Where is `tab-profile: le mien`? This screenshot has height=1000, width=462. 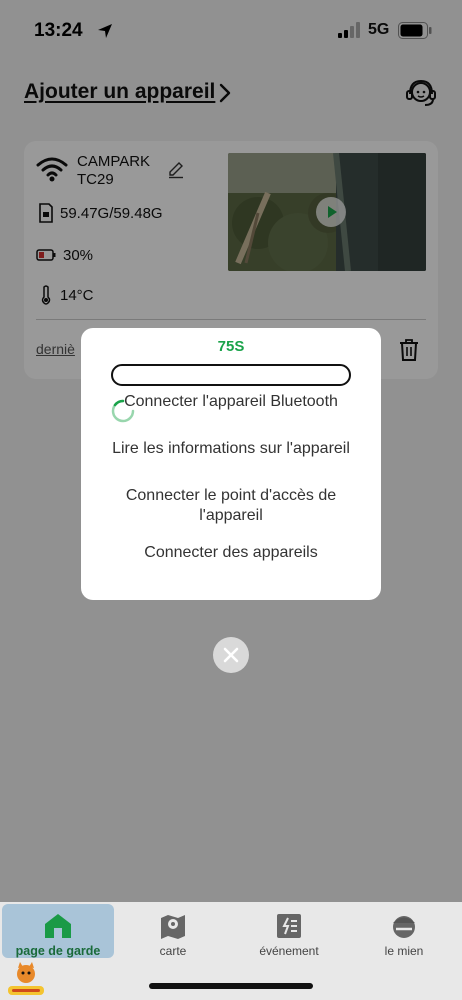
tab-profile: le mien is located at coordinates (404, 931).